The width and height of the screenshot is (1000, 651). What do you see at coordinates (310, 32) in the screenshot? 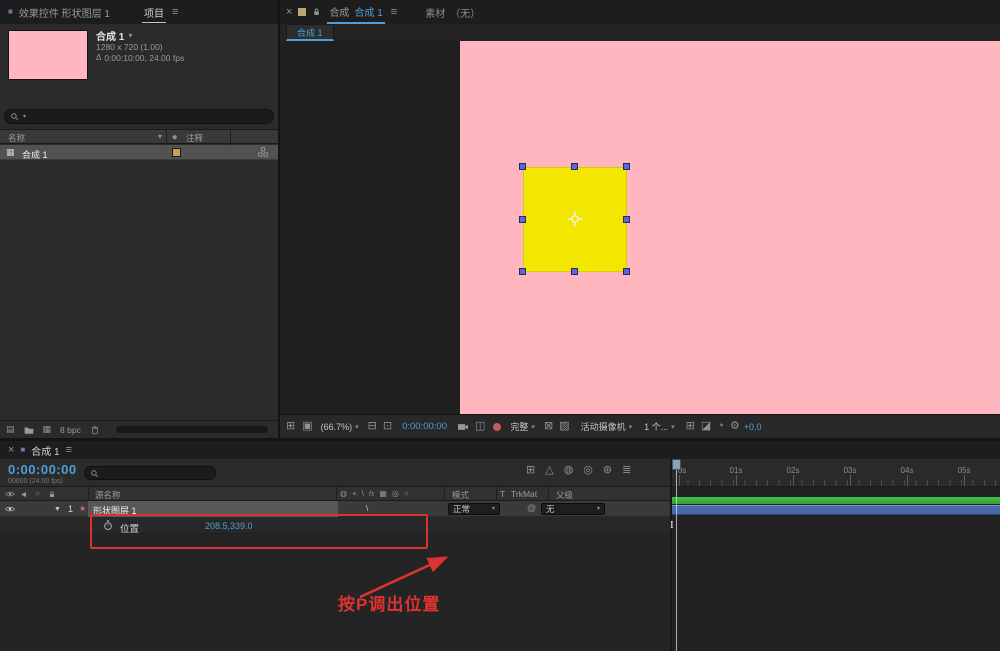
I see `comp-subtab: 合成 1` at bounding box center [310, 32].